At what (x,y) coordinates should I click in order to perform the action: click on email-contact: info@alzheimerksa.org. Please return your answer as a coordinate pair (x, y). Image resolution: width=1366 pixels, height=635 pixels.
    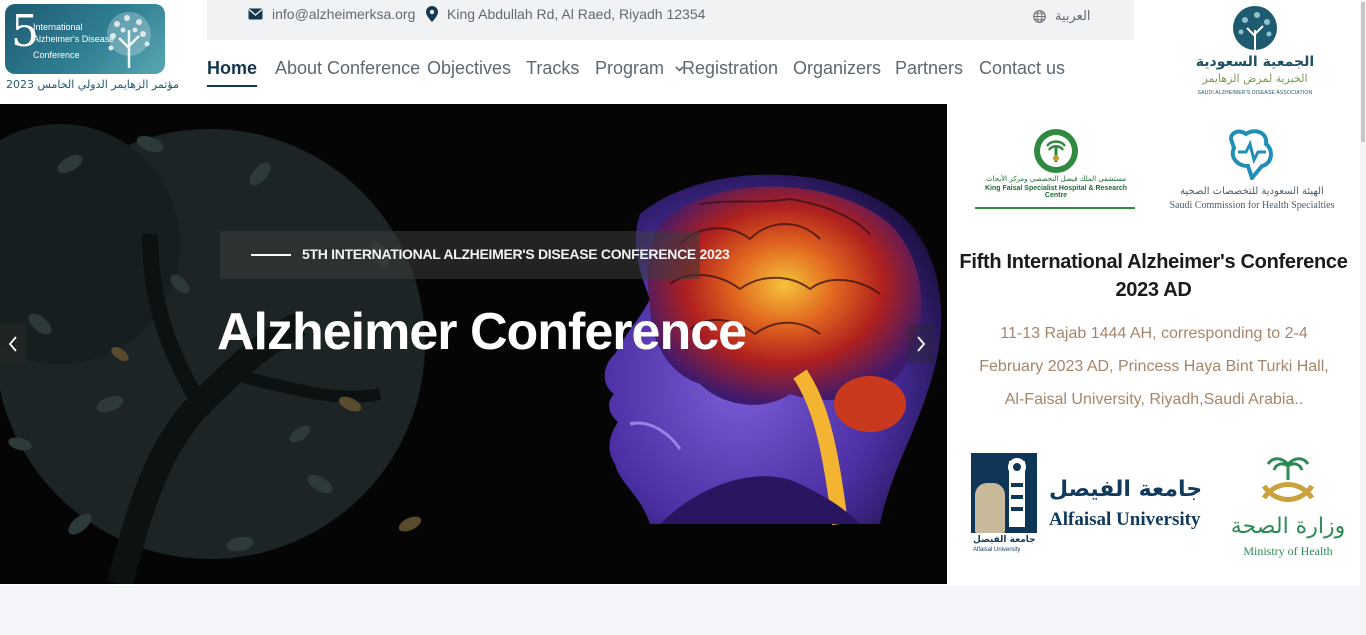
    Looking at the image, I should click on (331, 14).